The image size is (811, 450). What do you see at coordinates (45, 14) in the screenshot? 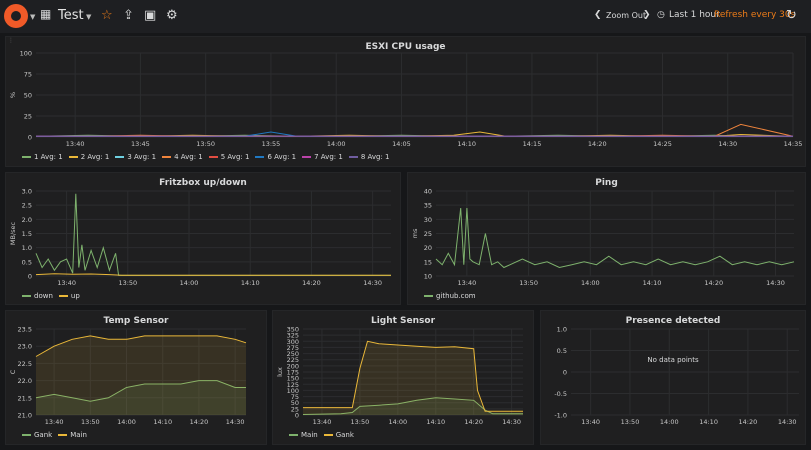
I see `dashboard-grid-icon: ▦` at bounding box center [45, 14].